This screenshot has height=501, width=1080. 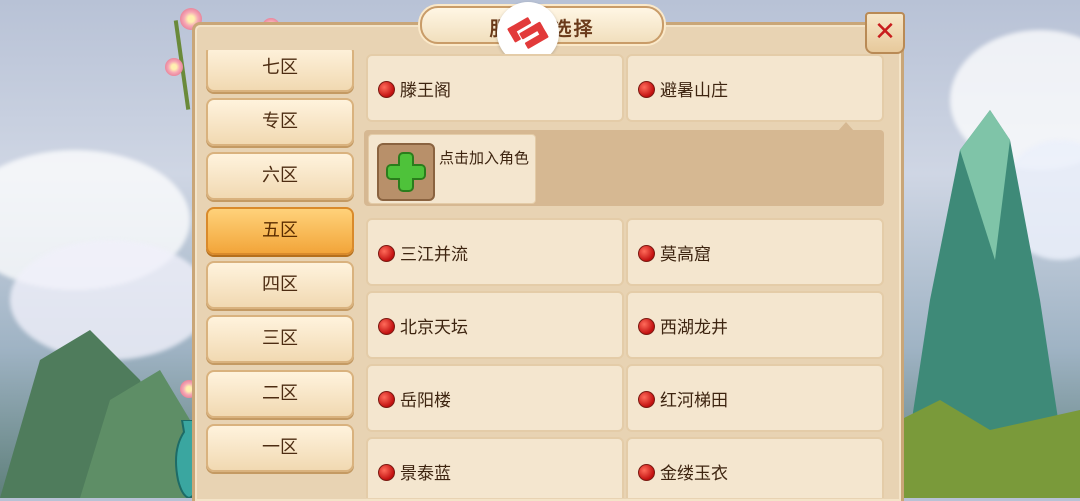 I want to click on zone-tab-3: 三区, so click(x=280, y=339).